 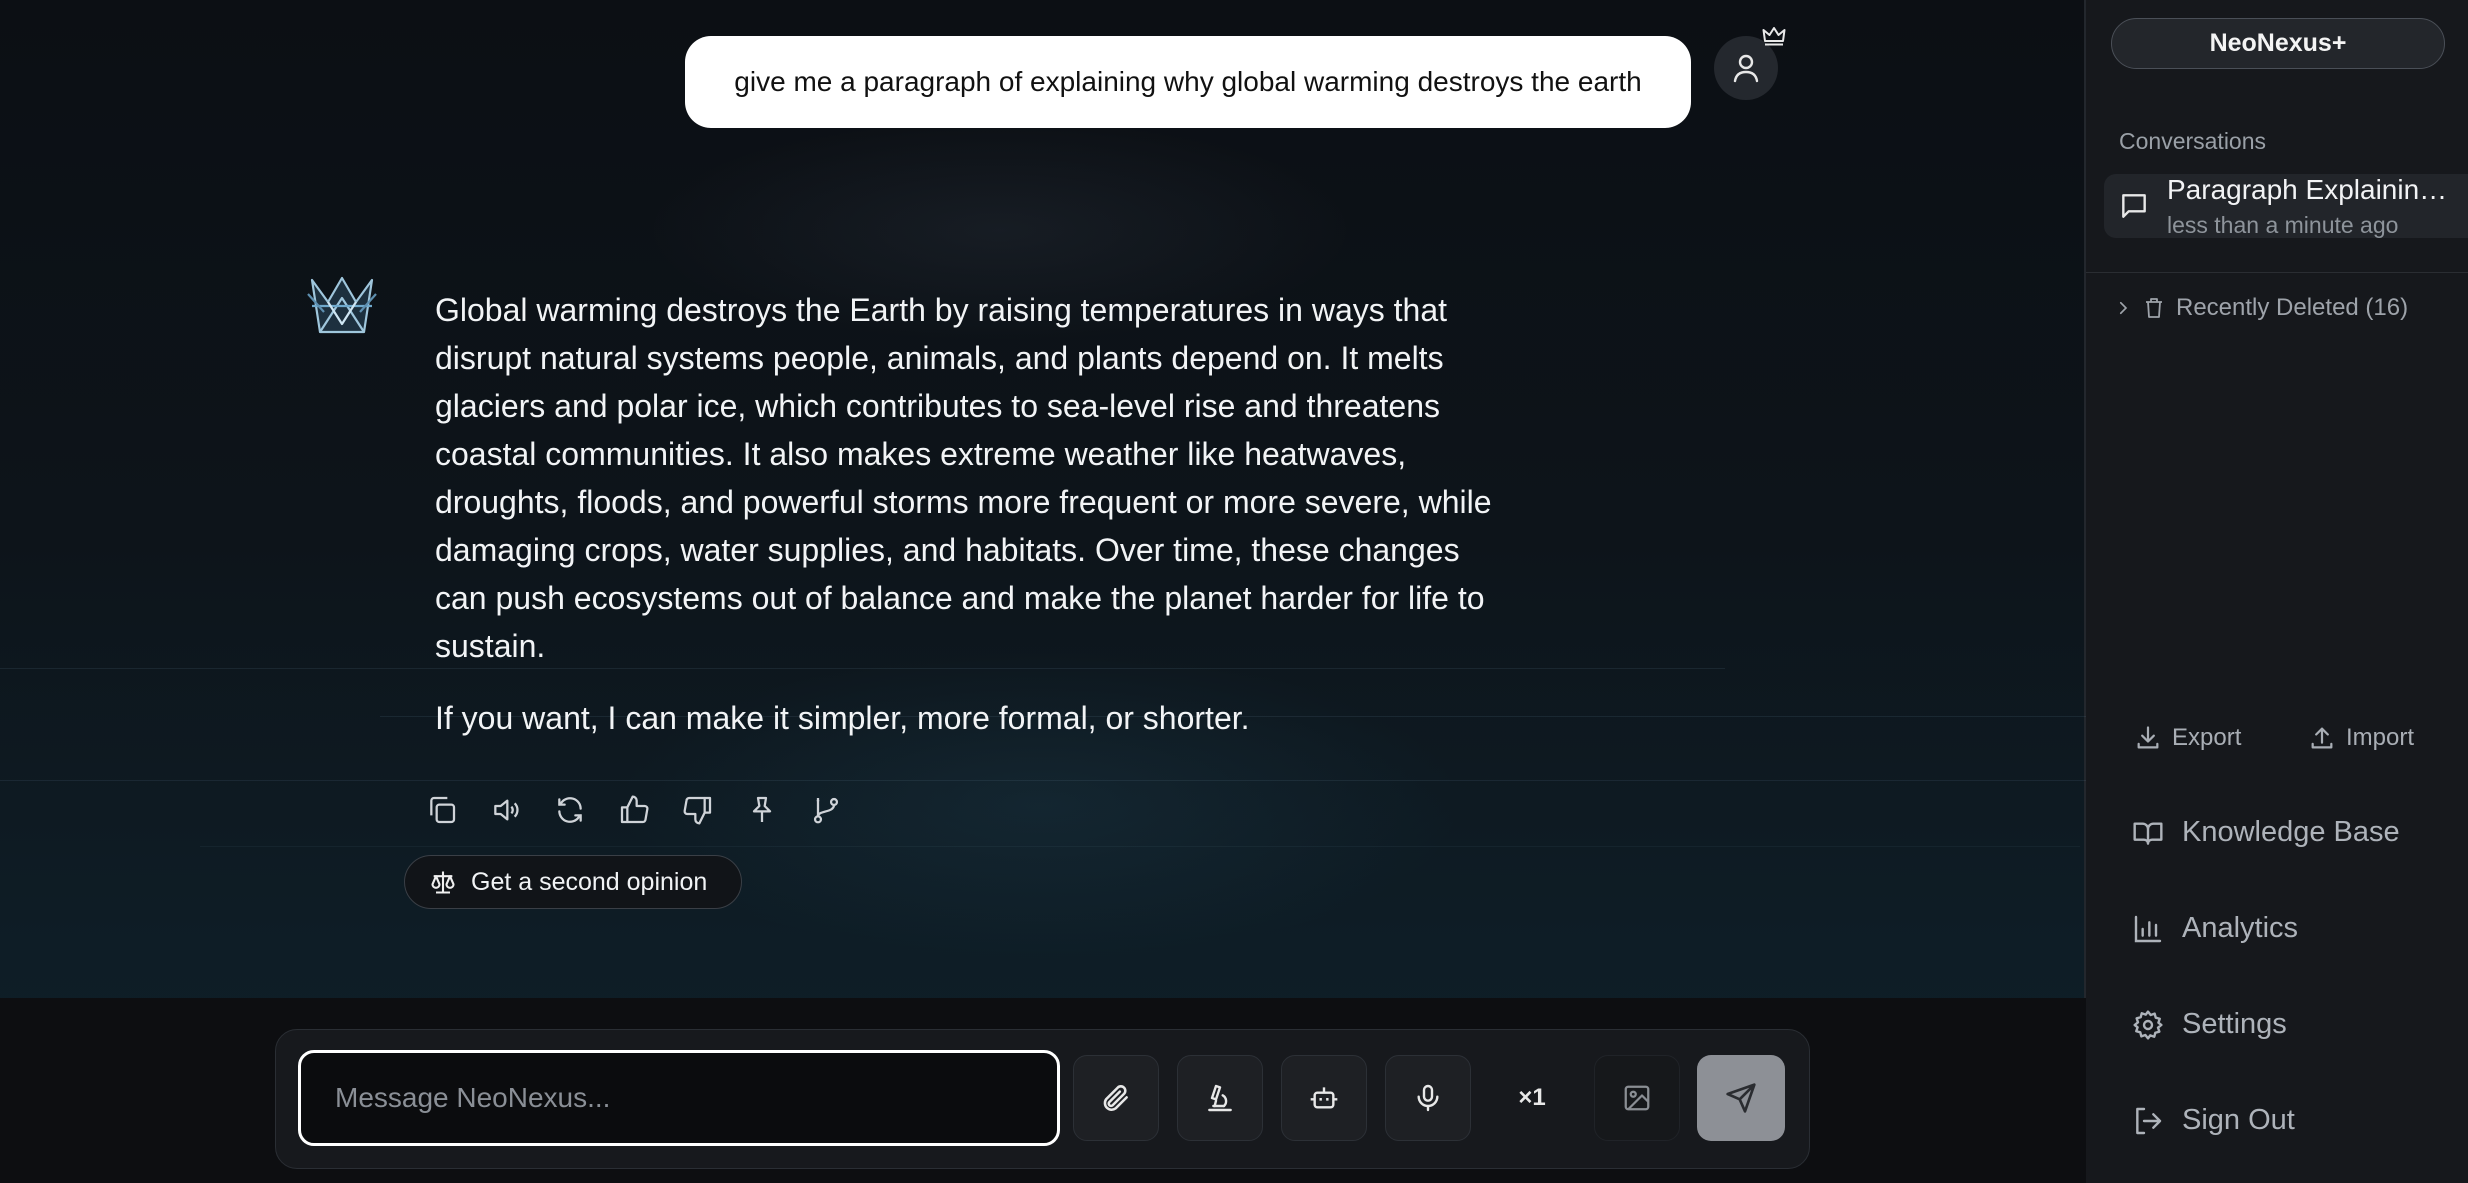 I want to click on copy-icon, so click(x=443, y=810).